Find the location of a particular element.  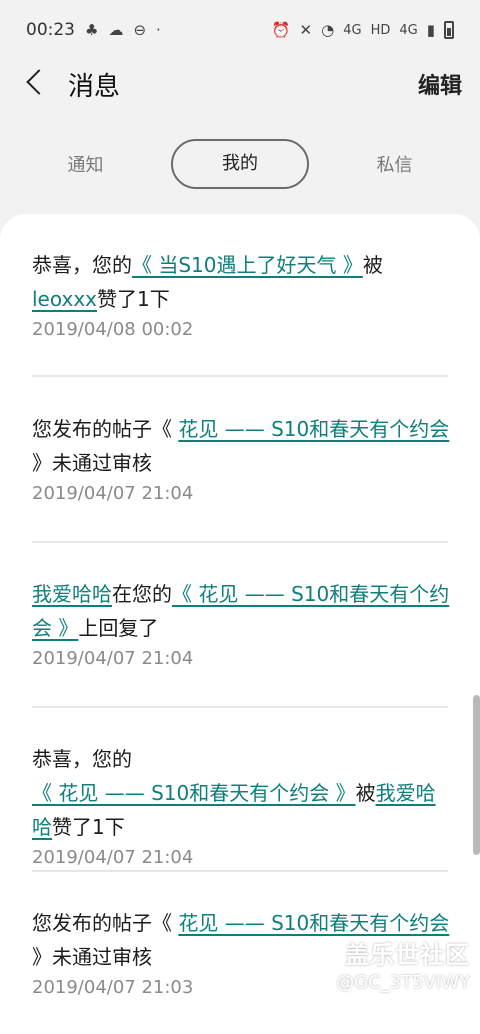

page-title: 消息 is located at coordinates (94, 84).